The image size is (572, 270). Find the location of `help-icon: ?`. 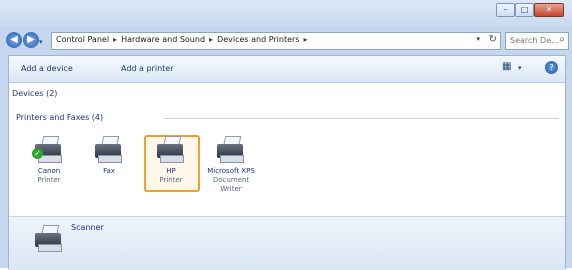

help-icon: ? is located at coordinates (551, 67).